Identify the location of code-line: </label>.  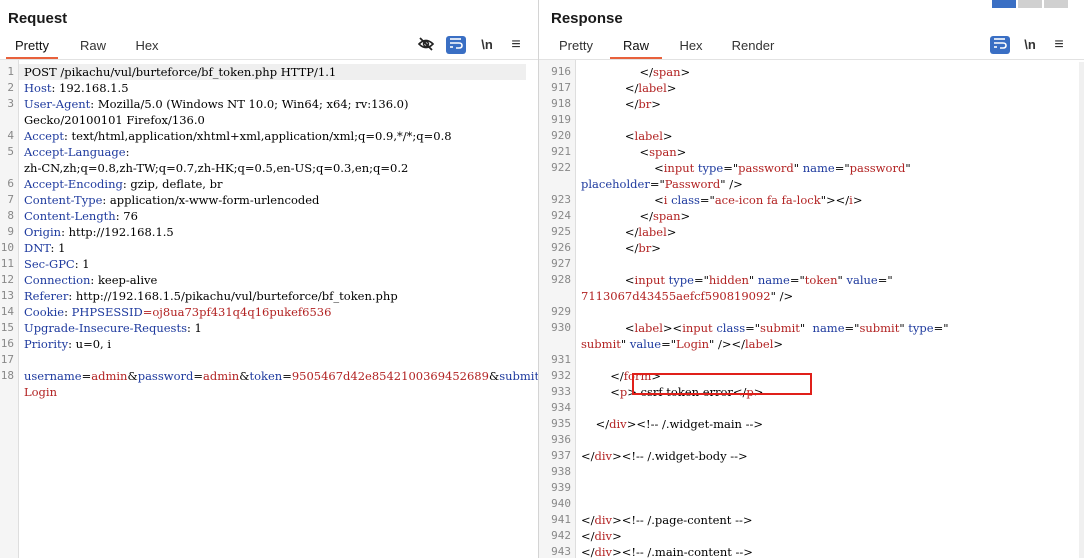
(629, 88).